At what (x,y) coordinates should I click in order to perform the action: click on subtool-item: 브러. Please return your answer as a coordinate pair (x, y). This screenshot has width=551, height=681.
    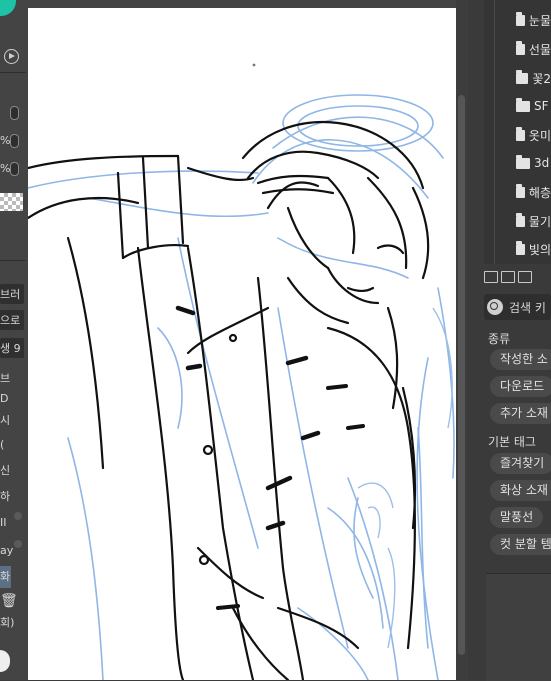
    Looking at the image, I should click on (12, 294).